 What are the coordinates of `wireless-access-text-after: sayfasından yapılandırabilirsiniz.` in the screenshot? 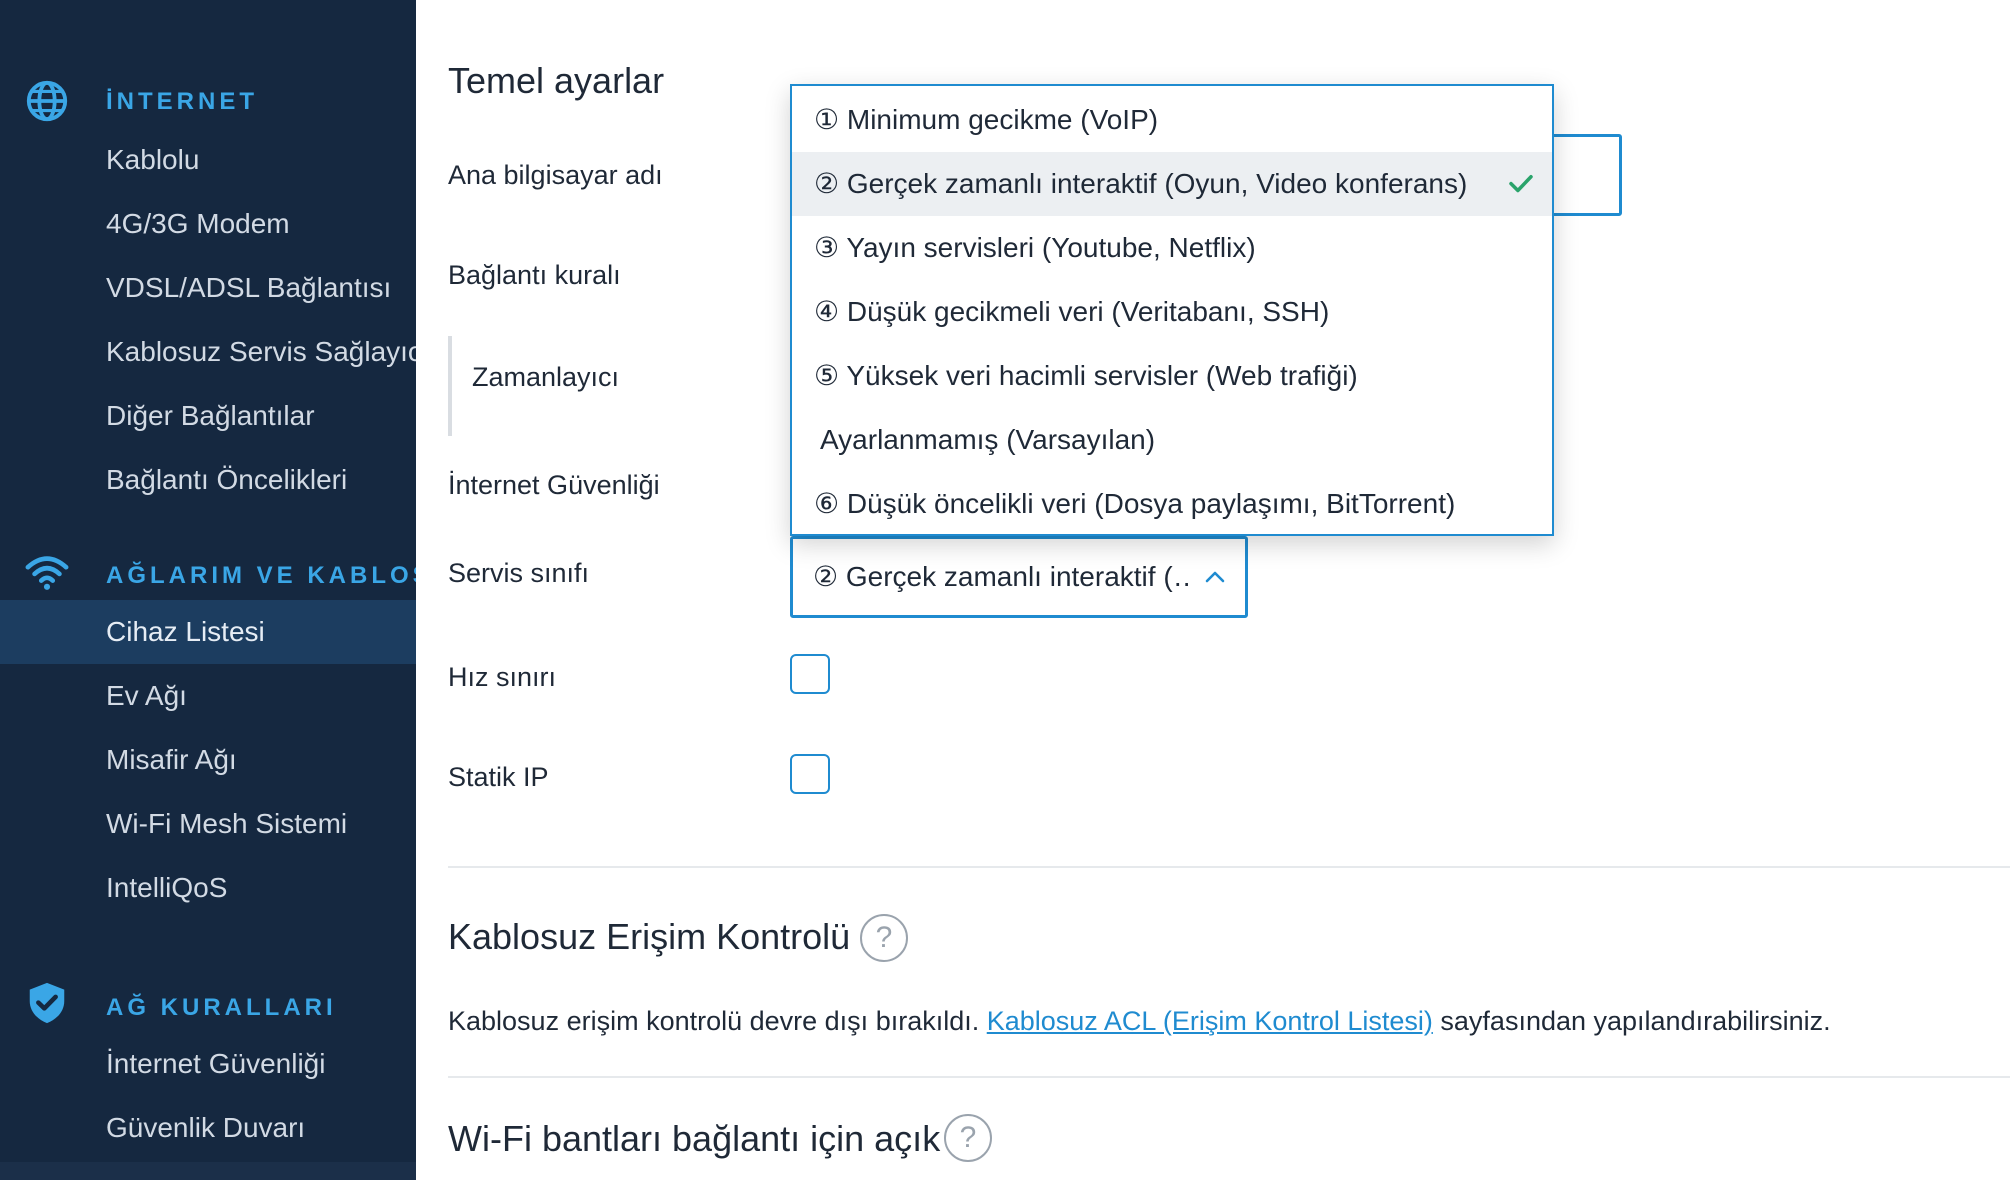 It's located at (1631, 1021).